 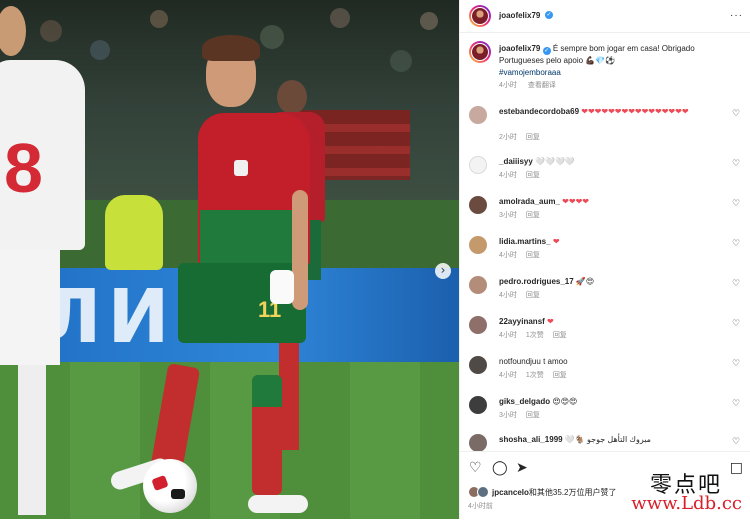 I want to click on comment-text: t amoo, so click(x=555, y=361).